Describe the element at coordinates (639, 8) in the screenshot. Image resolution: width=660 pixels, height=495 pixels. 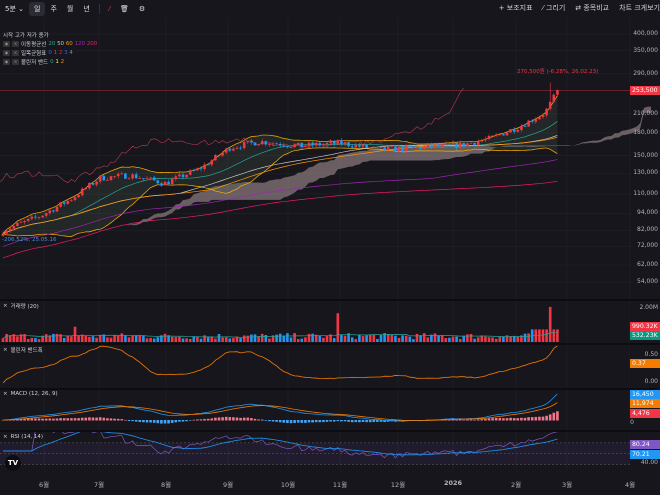
I see `fullscreen-button: 차트 크게보기` at that location.